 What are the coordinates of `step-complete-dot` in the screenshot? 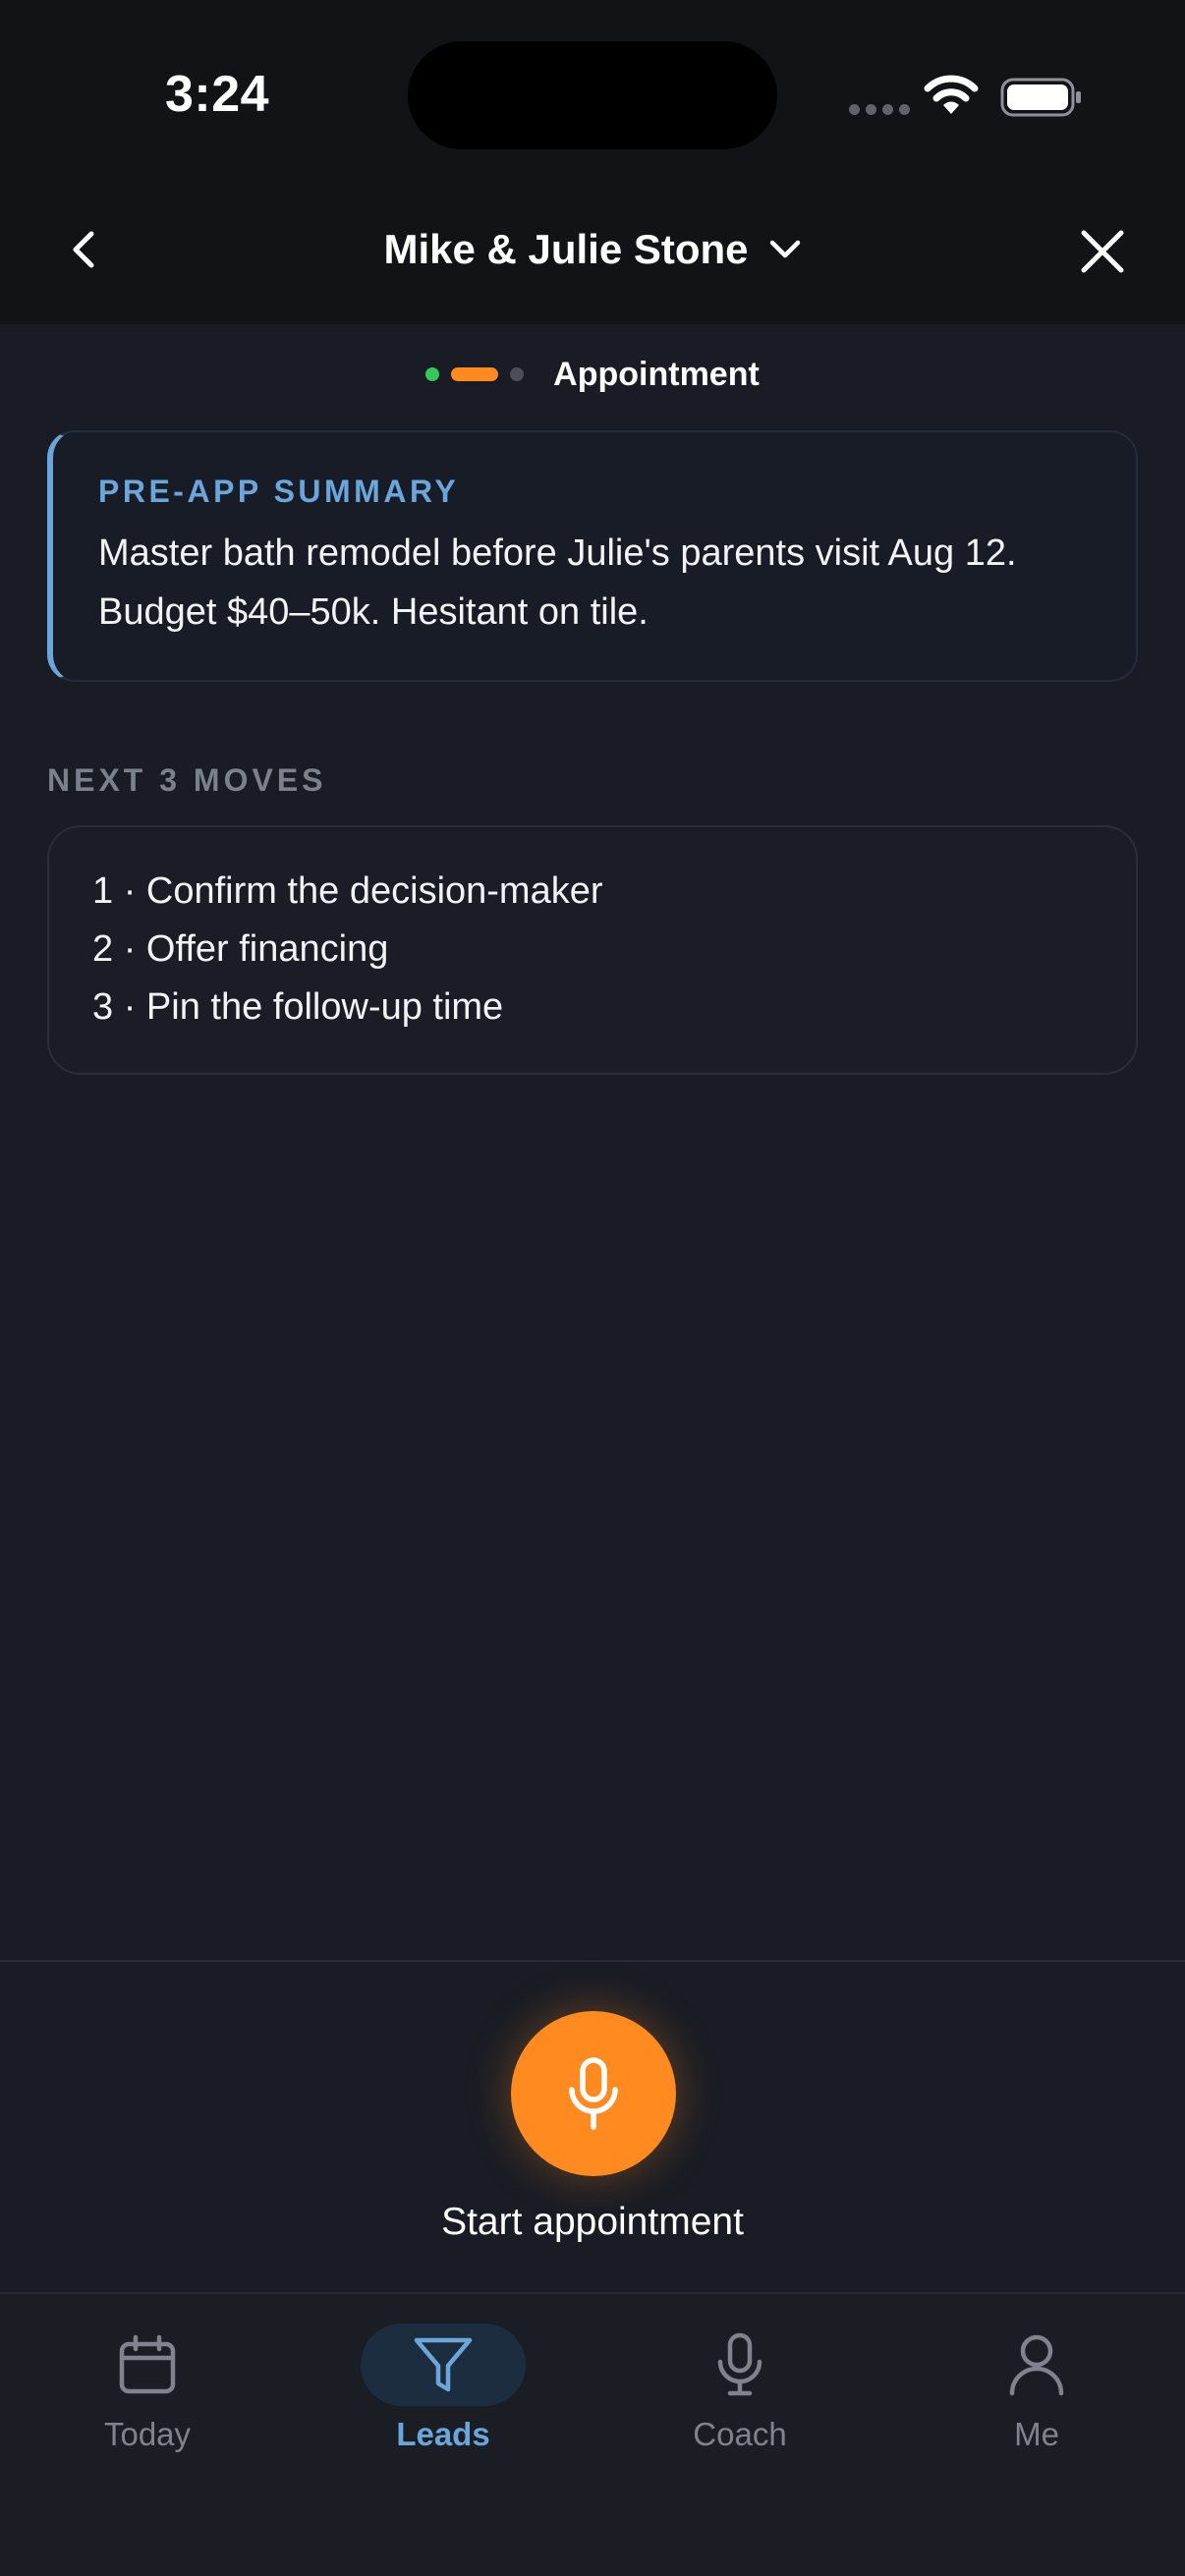 It's located at (433, 374).